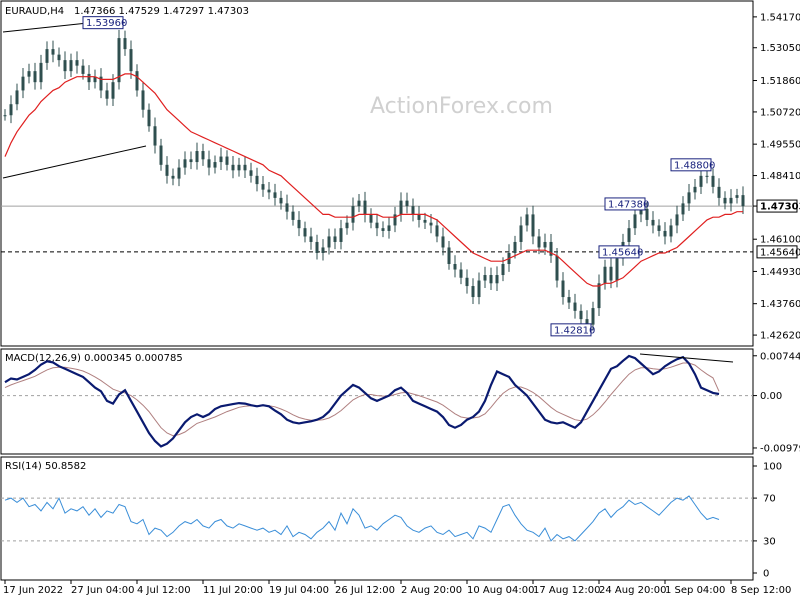 The width and height of the screenshot is (800, 600). I want to click on x-axis-label: 24 Aug 20:00, so click(632, 590).